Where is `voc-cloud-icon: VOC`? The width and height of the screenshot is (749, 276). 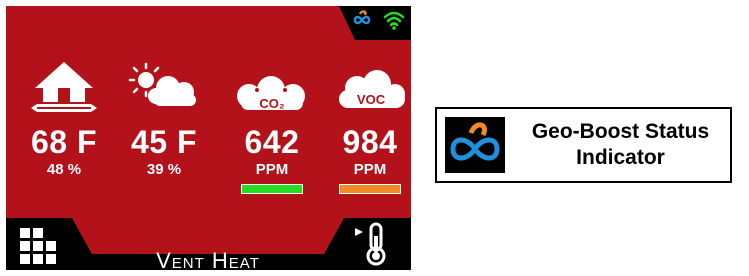
voc-cloud-icon: VOC is located at coordinates (367, 87).